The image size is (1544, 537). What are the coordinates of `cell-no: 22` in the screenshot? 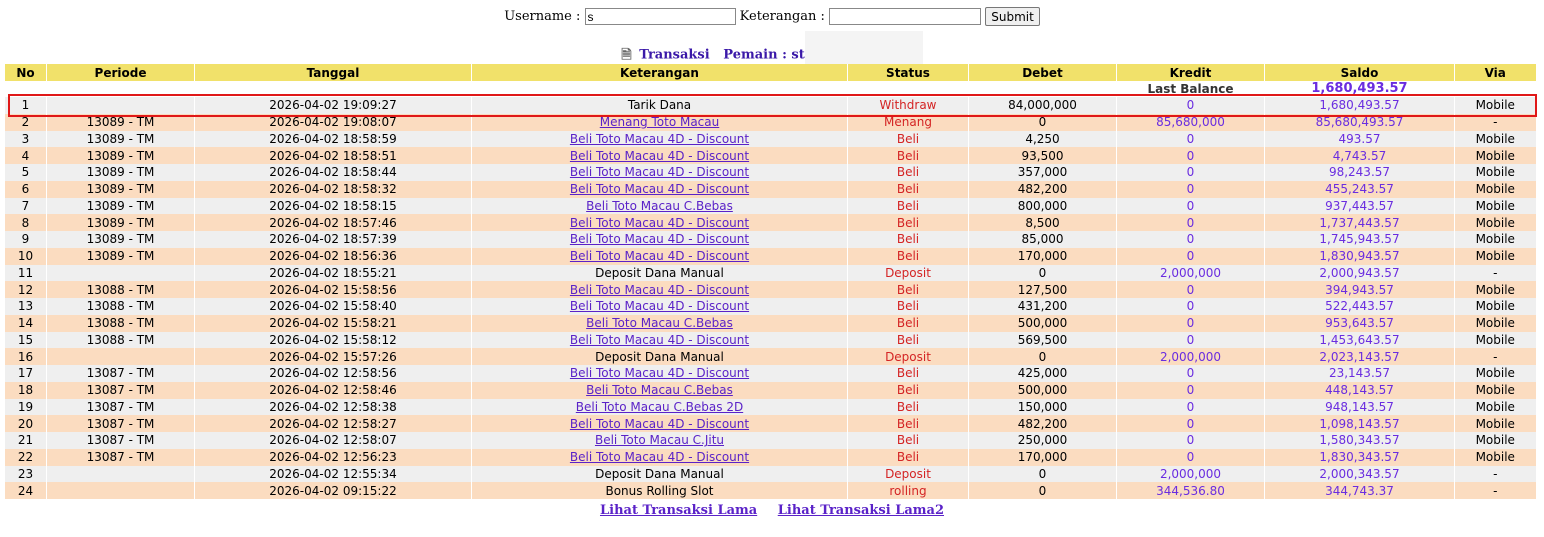 It's located at (25, 457).